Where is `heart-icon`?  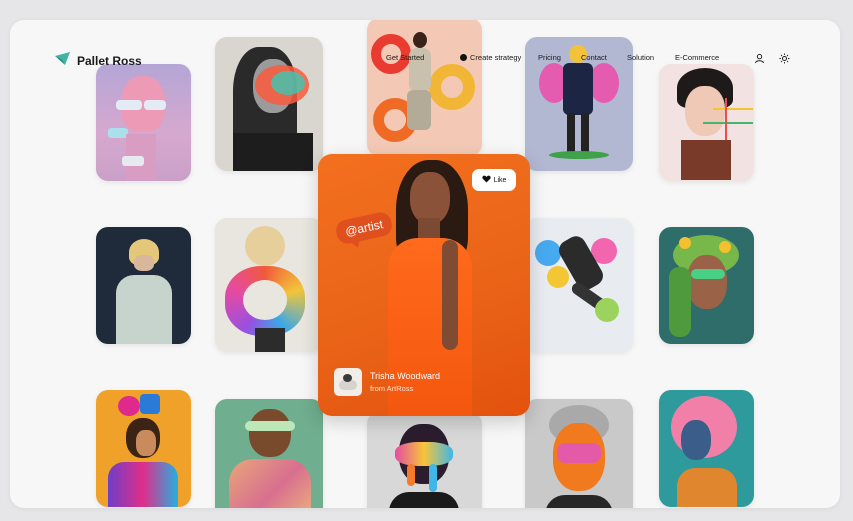 heart-icon is located at coordinates (486, 180).